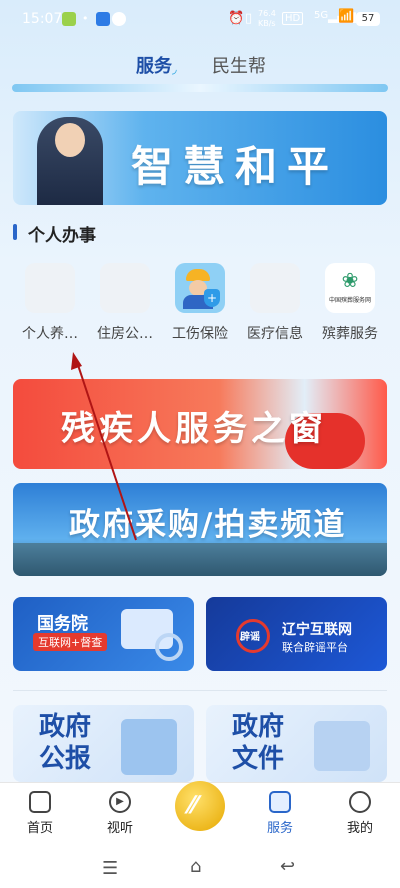 Image resolution: width=400 pixels, height=888 pixels. I want to click on annotation-arrow, so click(104, 446).